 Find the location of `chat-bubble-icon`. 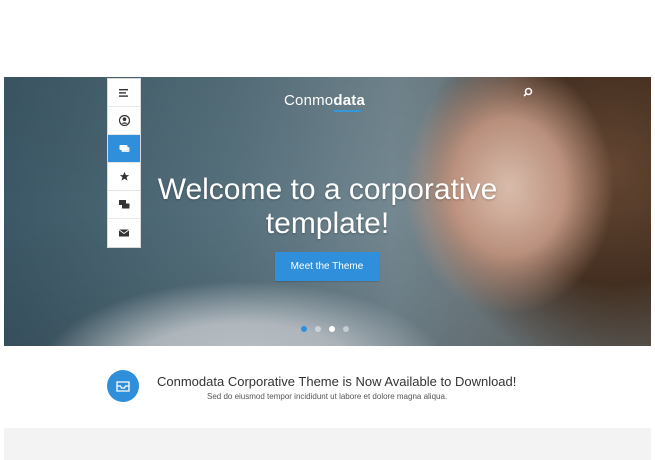

chat-bubble-icon is located at coordinates (124, 148).